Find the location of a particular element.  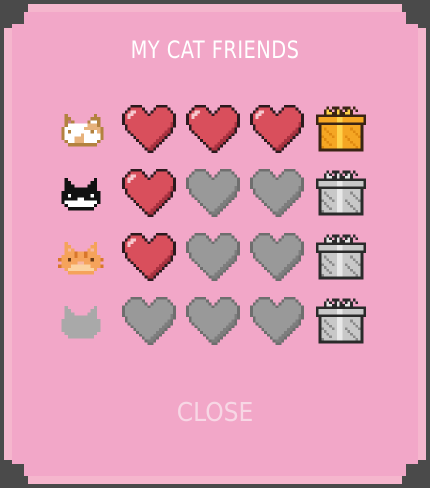

tuxedo-cat-icon is located at coordinates (84, 194).